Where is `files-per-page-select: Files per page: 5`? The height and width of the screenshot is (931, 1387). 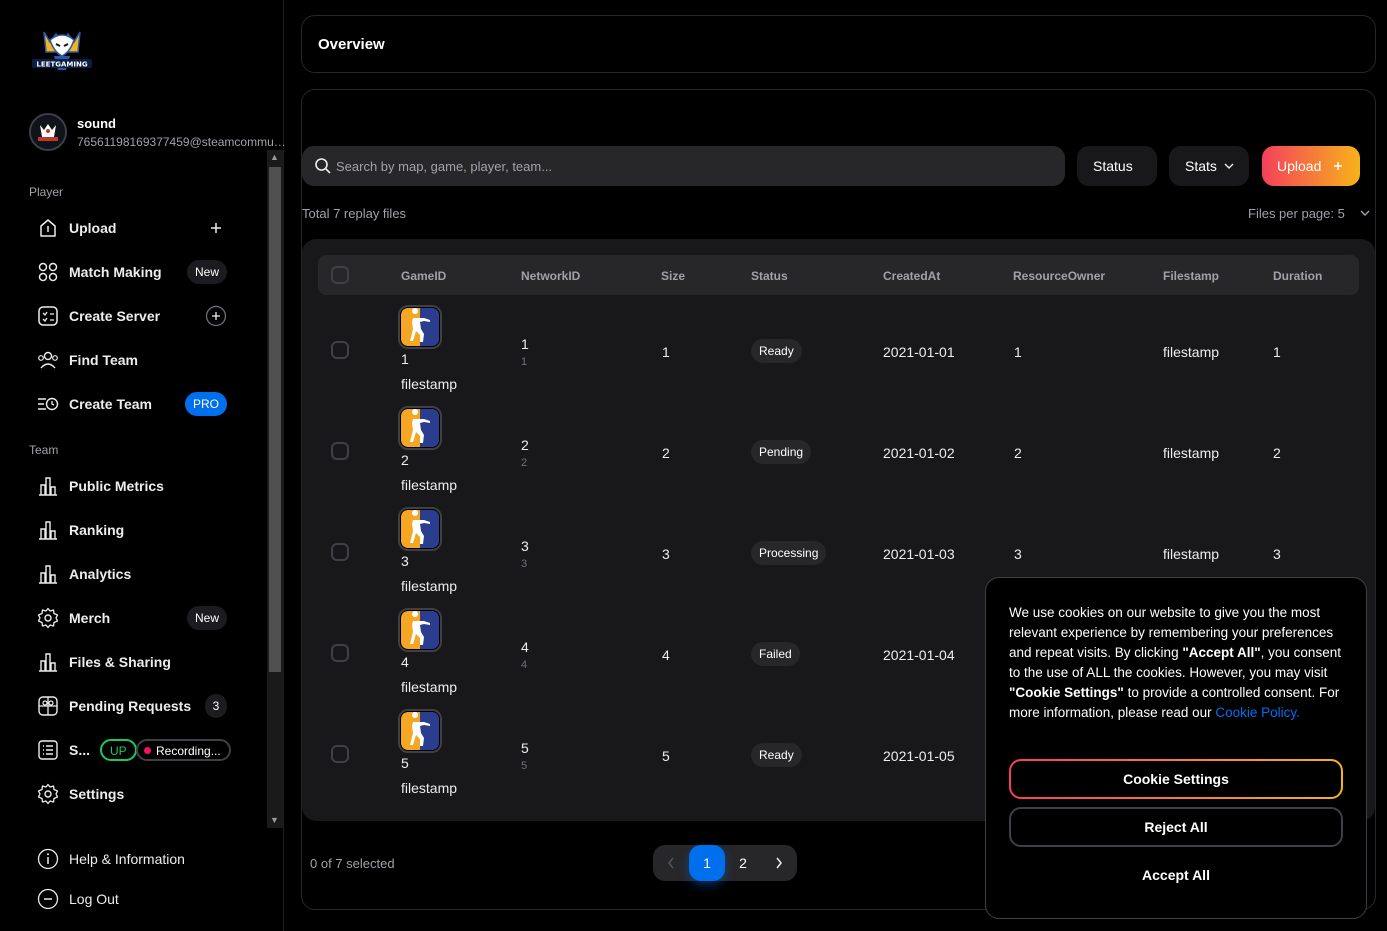
files-per-page-select: Files per page: 5 is located at coordinates (1309, 213).